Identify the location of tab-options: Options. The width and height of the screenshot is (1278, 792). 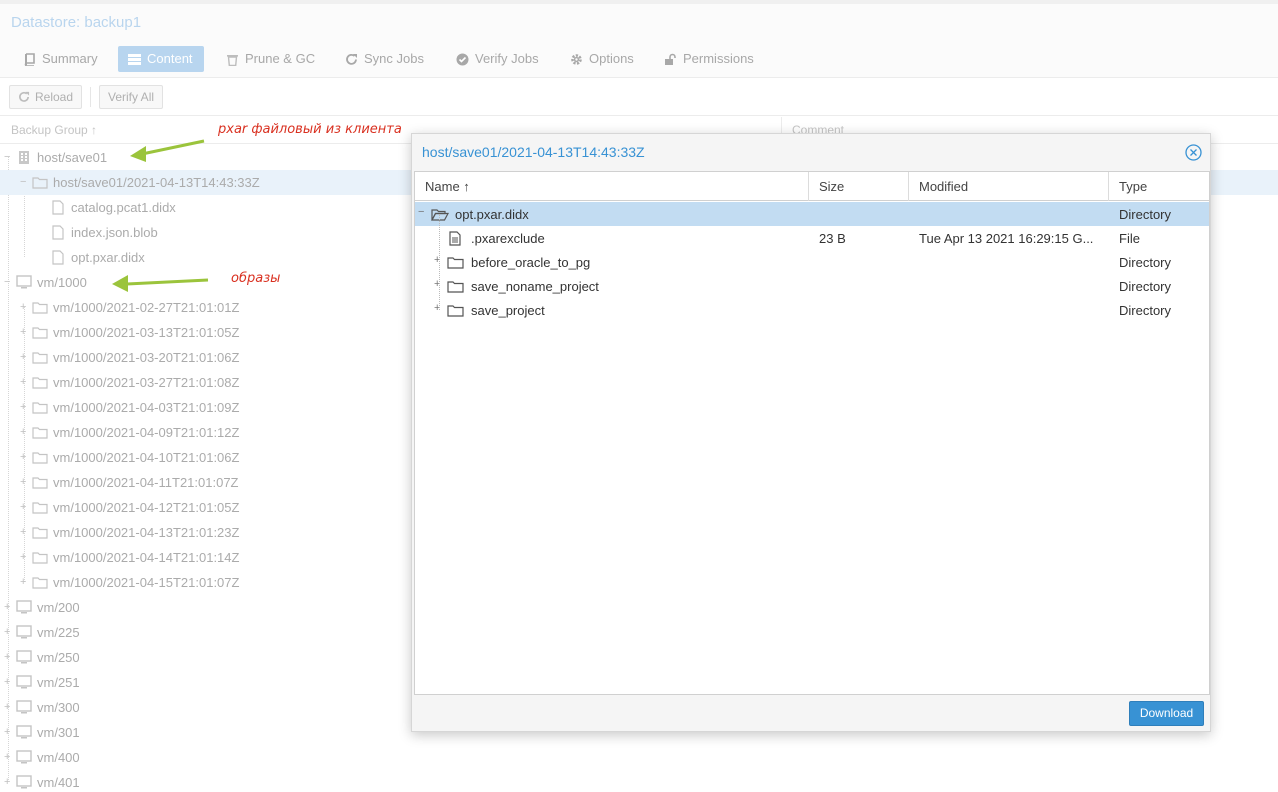
(602, 59).